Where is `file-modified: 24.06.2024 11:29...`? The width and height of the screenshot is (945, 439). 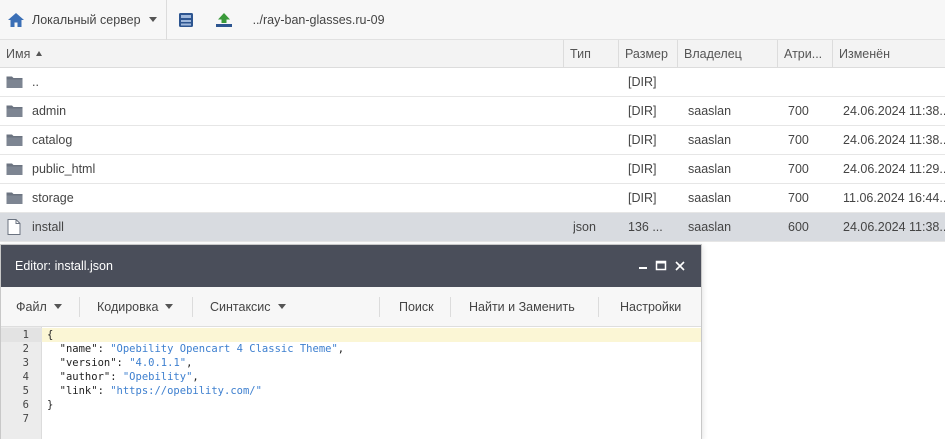 file-modified: 24.06.2024 11:29... is located at coordinates (894, 169).